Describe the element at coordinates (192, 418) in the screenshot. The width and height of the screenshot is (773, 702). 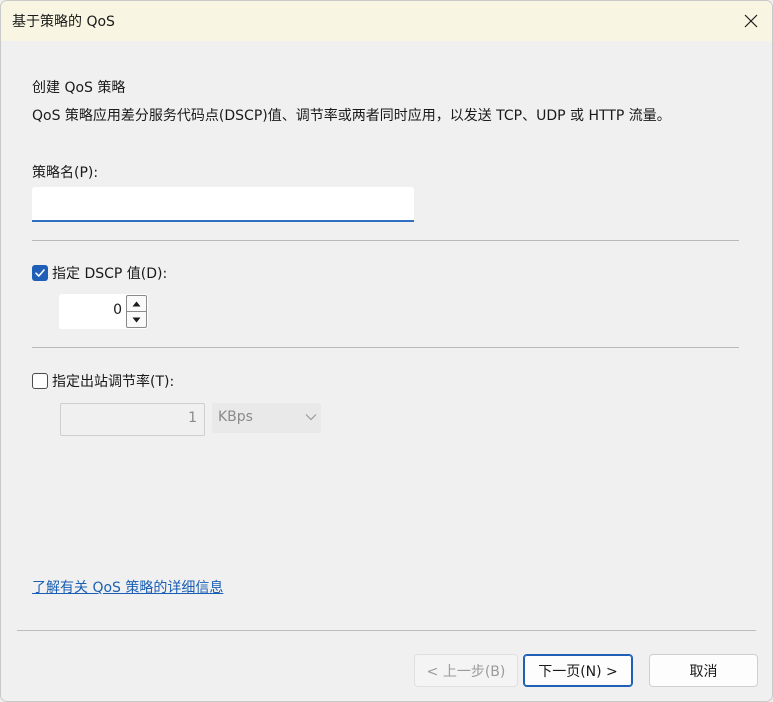
I see `throttle-rate-value: 1` at that location.